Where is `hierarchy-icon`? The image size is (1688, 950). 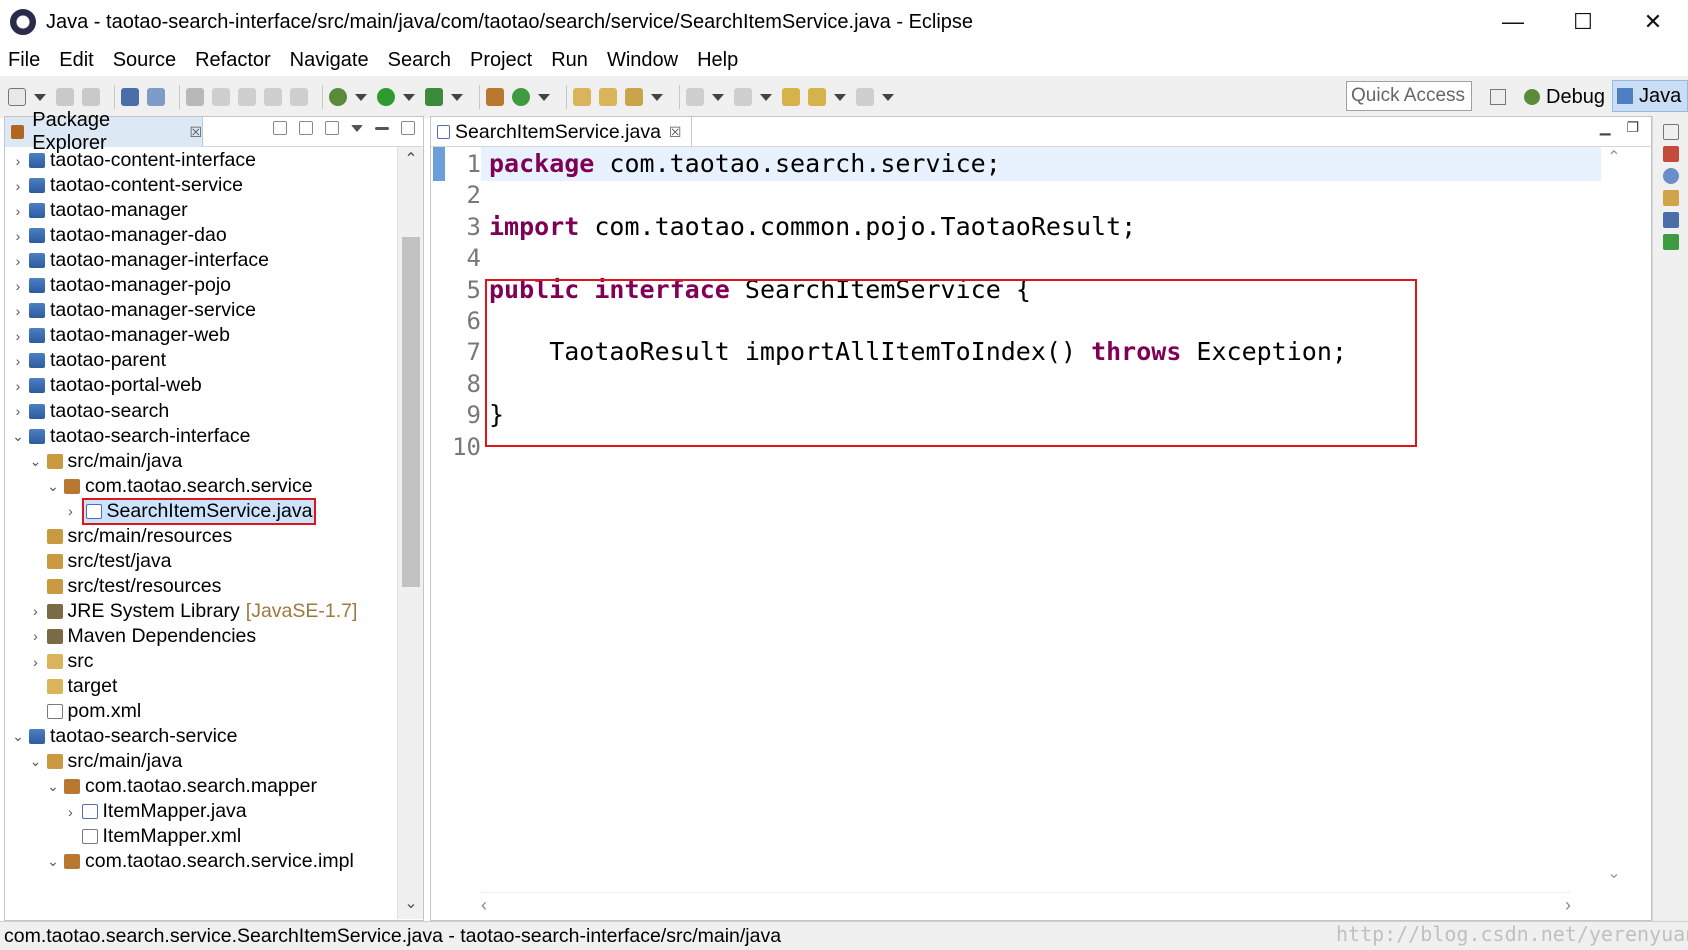 hierarchy-icon is located at coordinates (1670, 242).